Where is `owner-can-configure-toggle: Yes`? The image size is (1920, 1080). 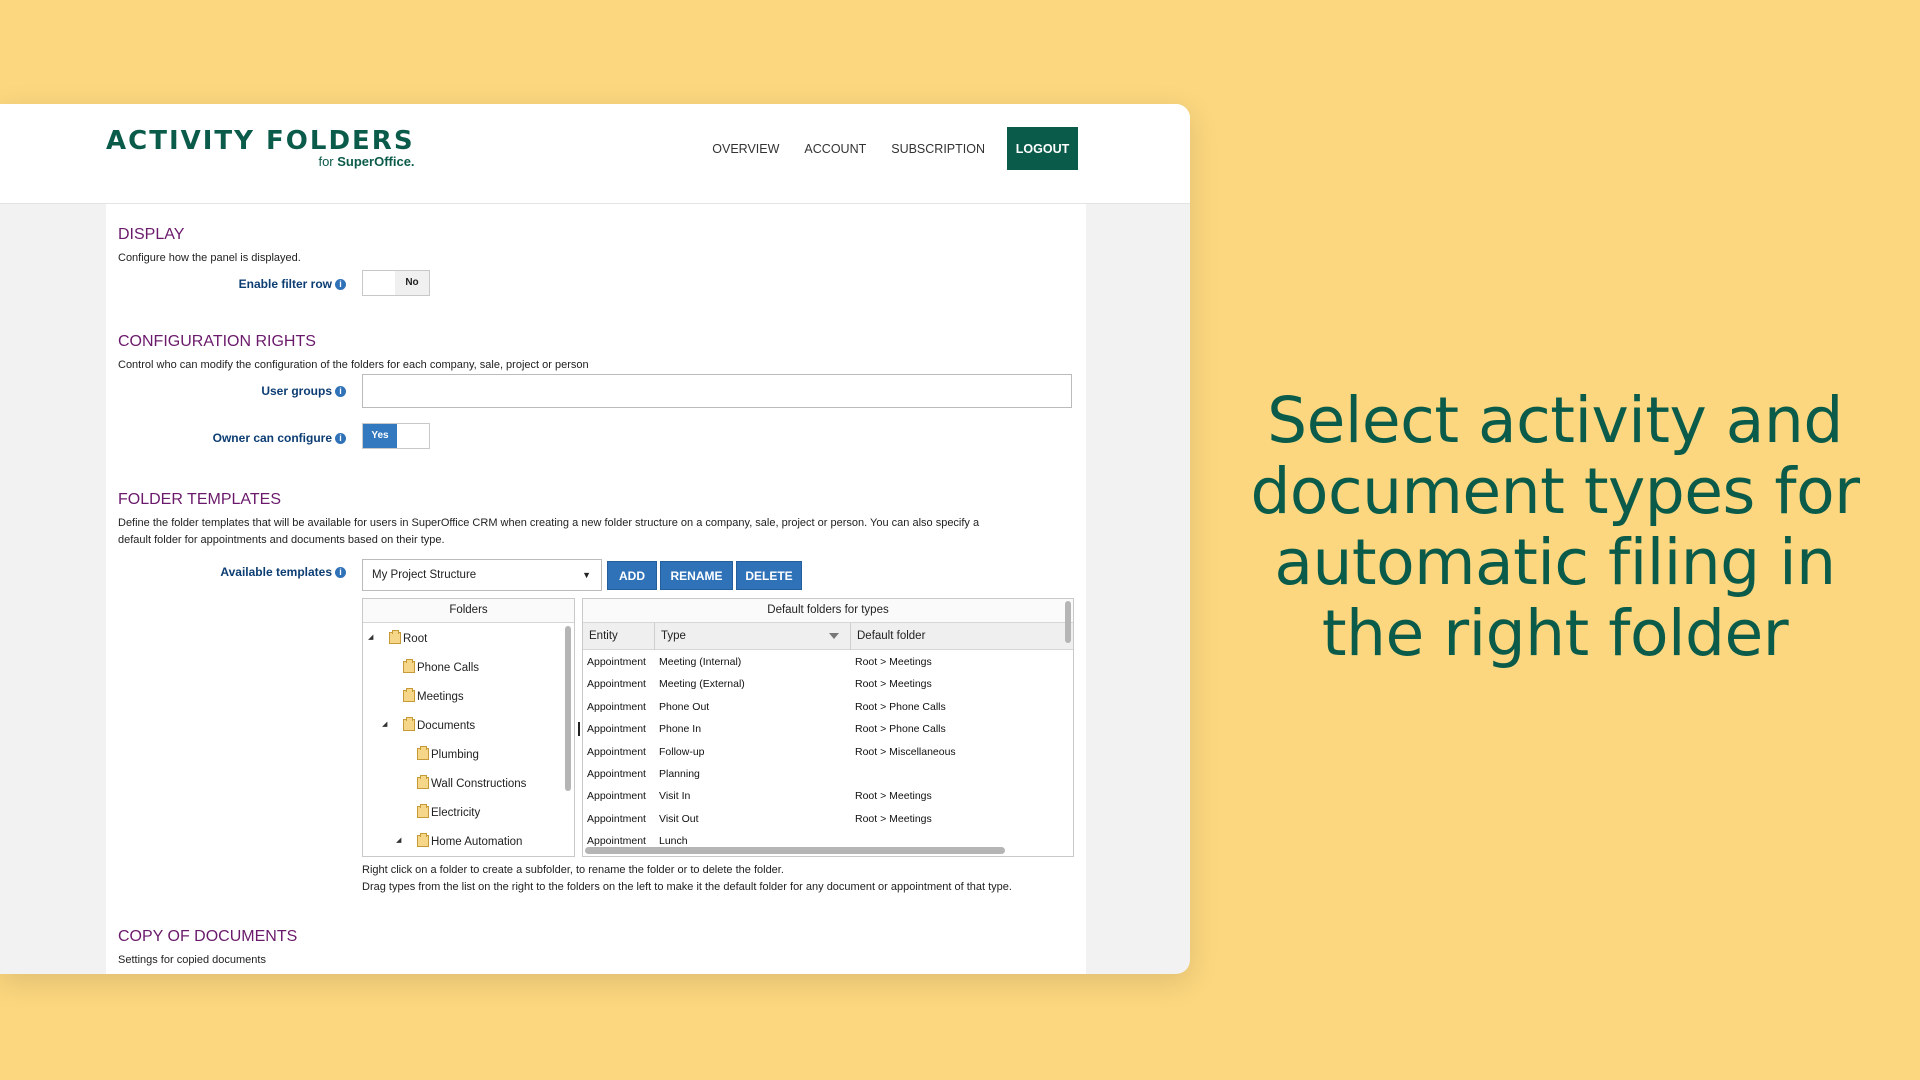
owner-can-configure-toggle: Yes is located at coordinates (396, 436).